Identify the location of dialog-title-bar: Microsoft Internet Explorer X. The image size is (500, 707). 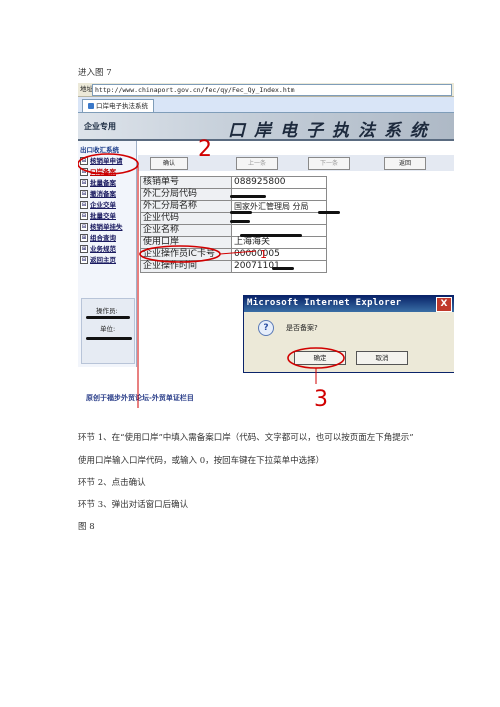
(349, 304).